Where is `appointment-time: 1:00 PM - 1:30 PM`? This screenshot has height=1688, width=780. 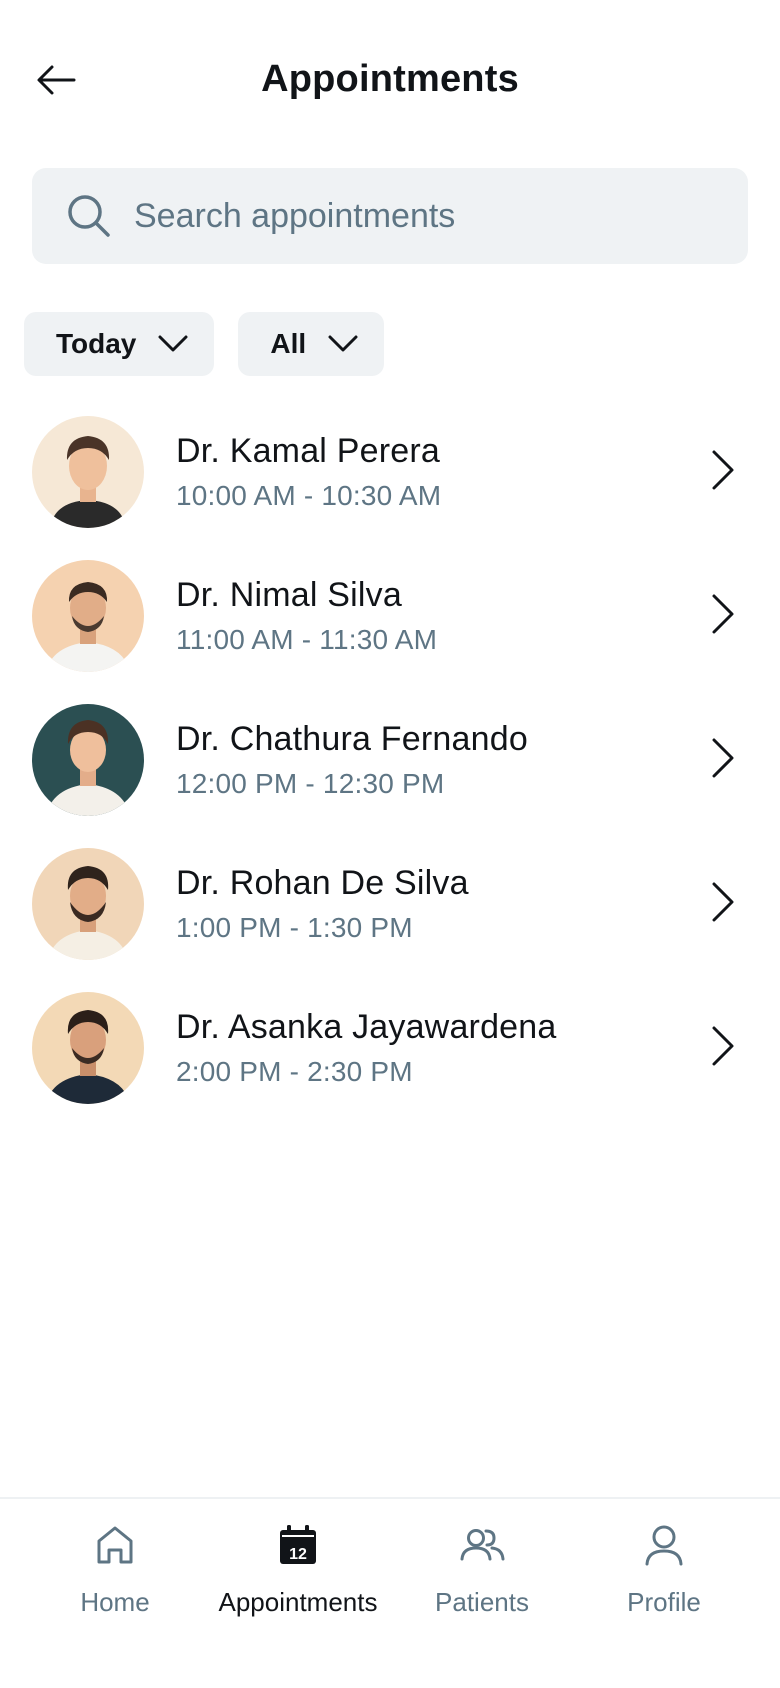
appointment-time: 1:00 PM - 1:30 PM is located at coordinates (294, 927).